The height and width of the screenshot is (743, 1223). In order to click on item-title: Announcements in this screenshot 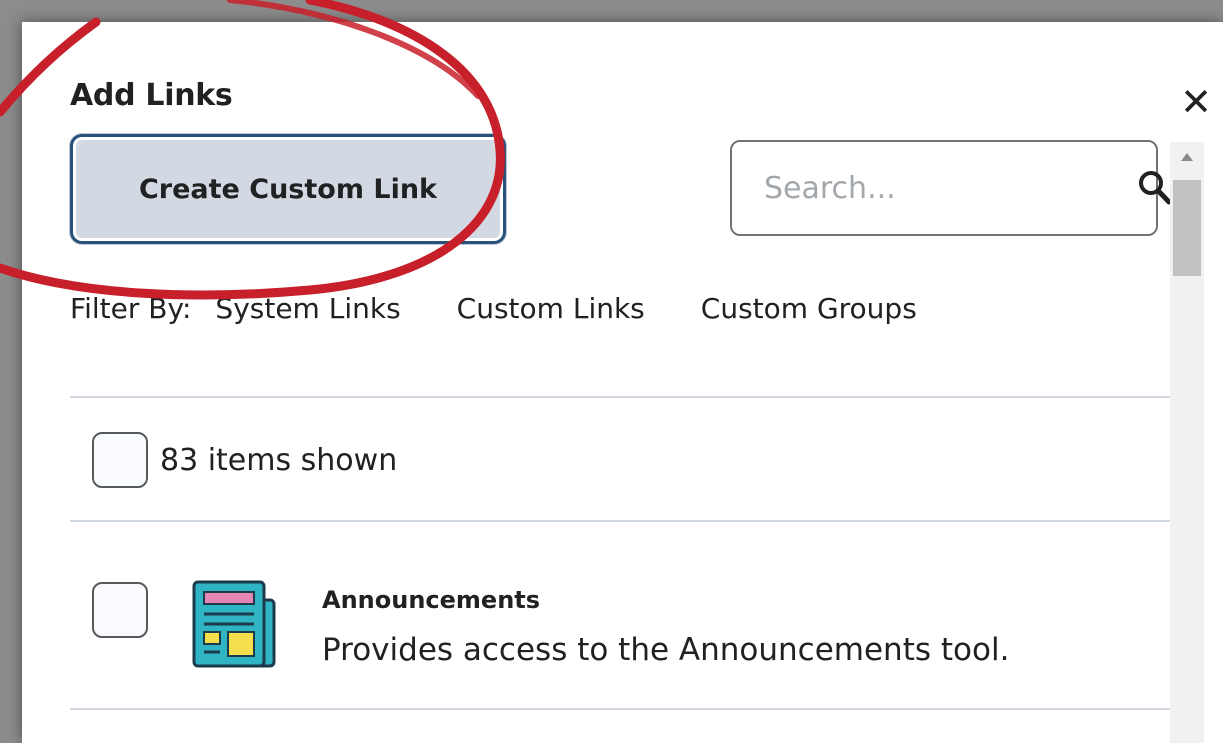, I will do `click(431, 600)`.